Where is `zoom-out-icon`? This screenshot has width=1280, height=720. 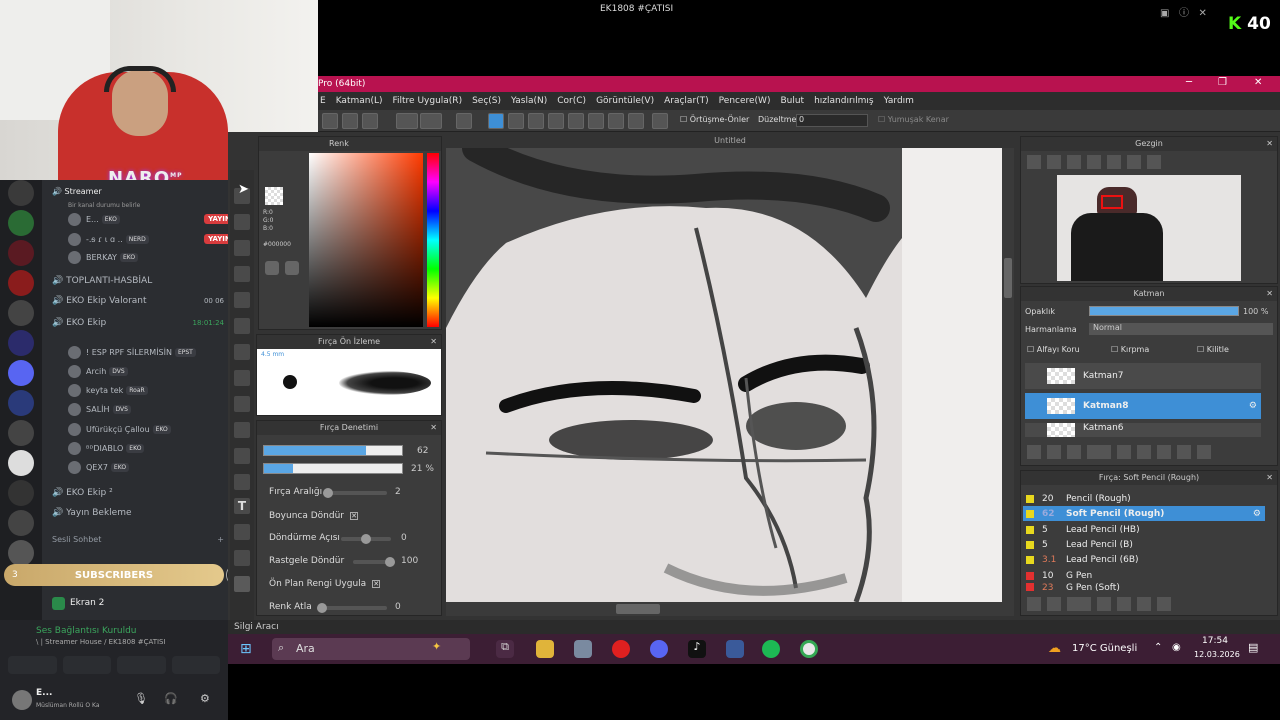
zoom-out-icon is located at coordinates (1094, 162).